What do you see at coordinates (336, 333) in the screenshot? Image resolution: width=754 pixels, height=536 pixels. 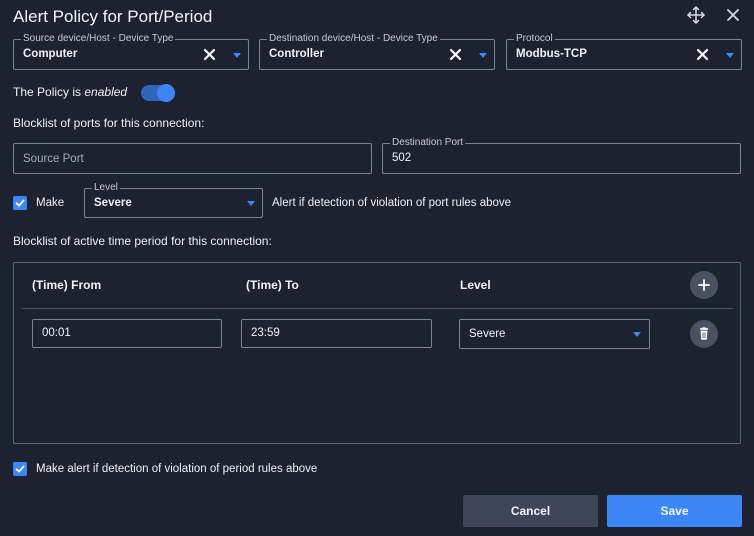 I see `period-to-input: 23:59` at bounding box center [336, 333].